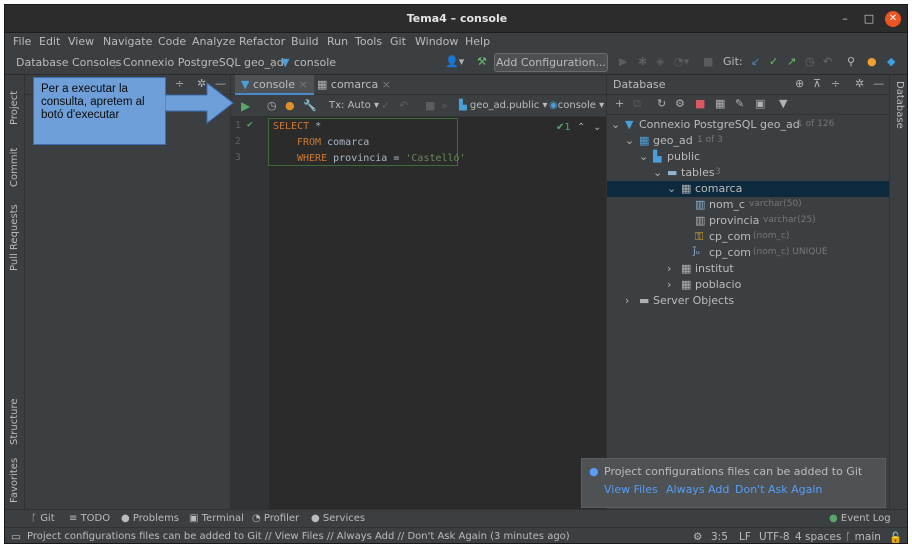 The image size is (912, 548). What do you see at coordinates (783, 104) in the screenshot?
I see `filter-icon: ▼` at bounding box center [783, 104].